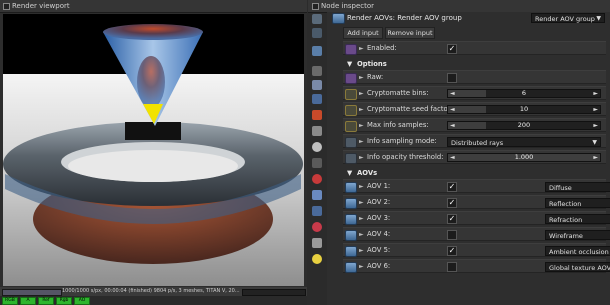  I want to click on inspector-header-checkbox, so click(315, 6).